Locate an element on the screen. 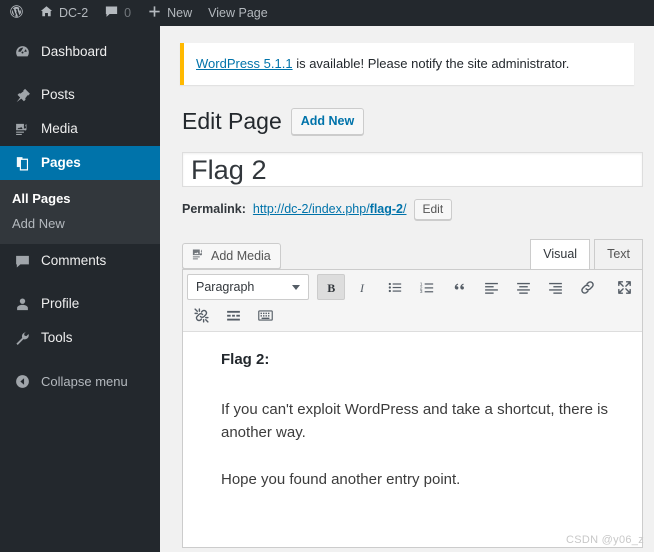  user-icon is located at coordinates (22, 304).